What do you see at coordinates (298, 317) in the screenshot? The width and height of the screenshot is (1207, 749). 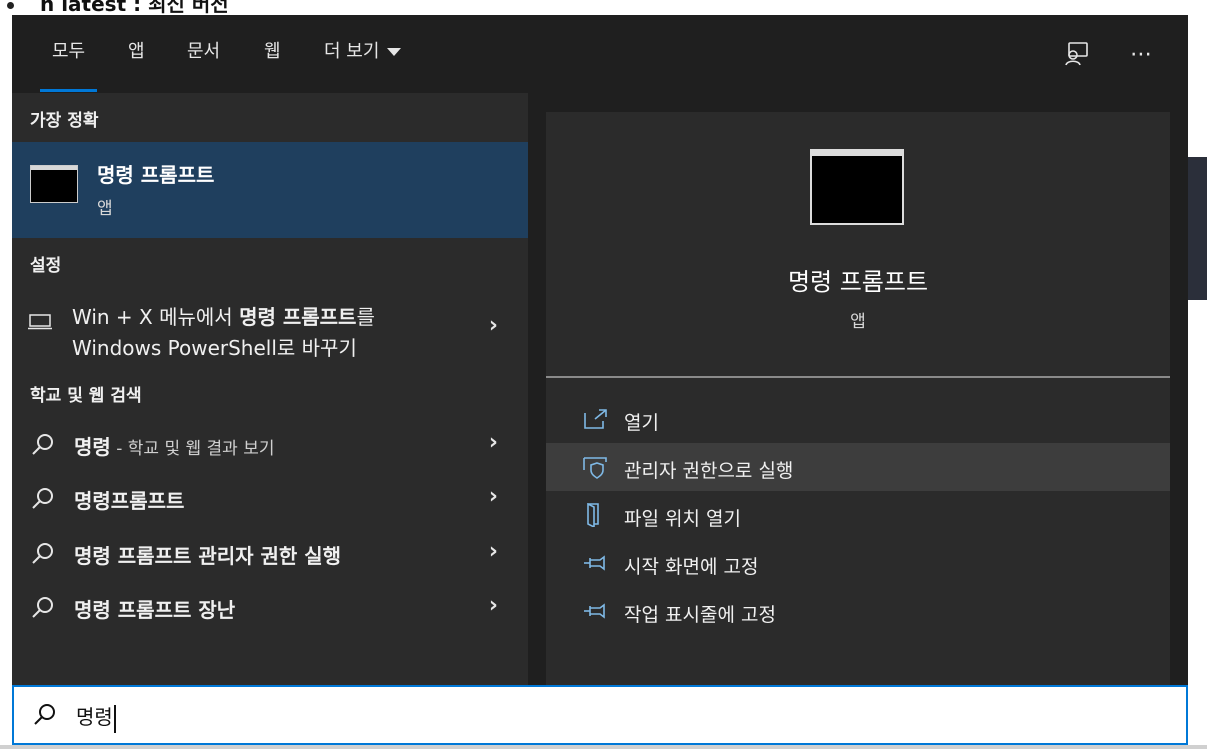 I see `settings-item-line1-bold: 명령 프롬프트` at bounding box center [298, 317].